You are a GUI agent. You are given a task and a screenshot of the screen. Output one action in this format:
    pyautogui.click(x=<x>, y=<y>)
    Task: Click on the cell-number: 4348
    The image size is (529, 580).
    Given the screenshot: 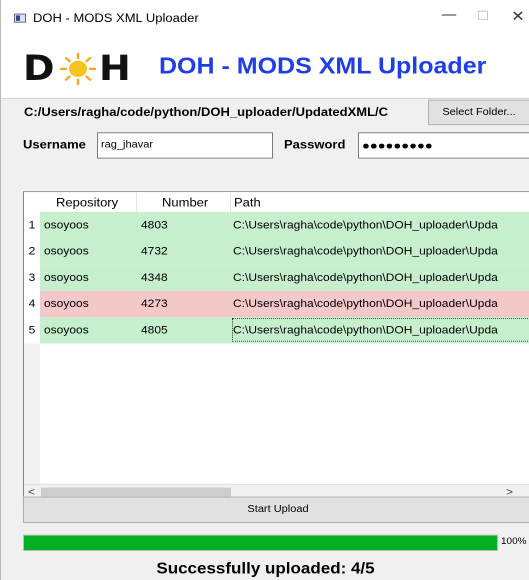 What is the action you would take?
    pyautogui.click(x=154, y=278)
    